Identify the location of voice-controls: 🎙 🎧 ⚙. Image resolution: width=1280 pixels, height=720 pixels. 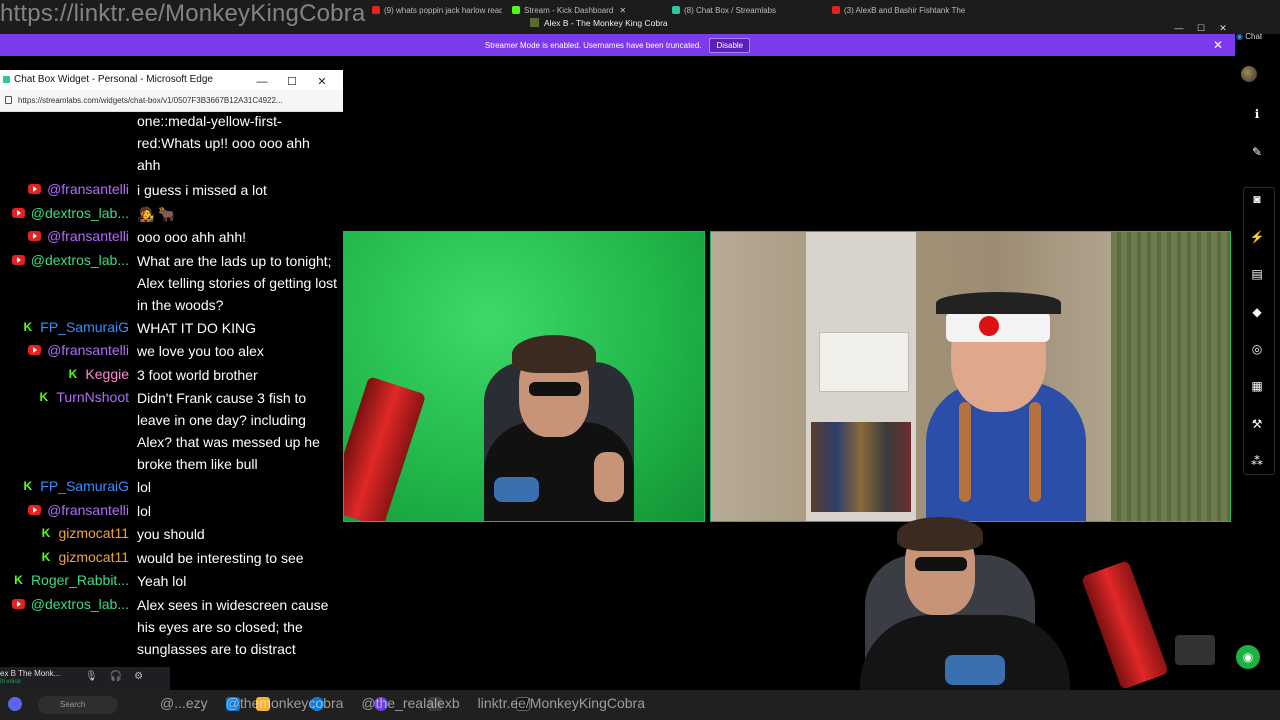
(120, 676).